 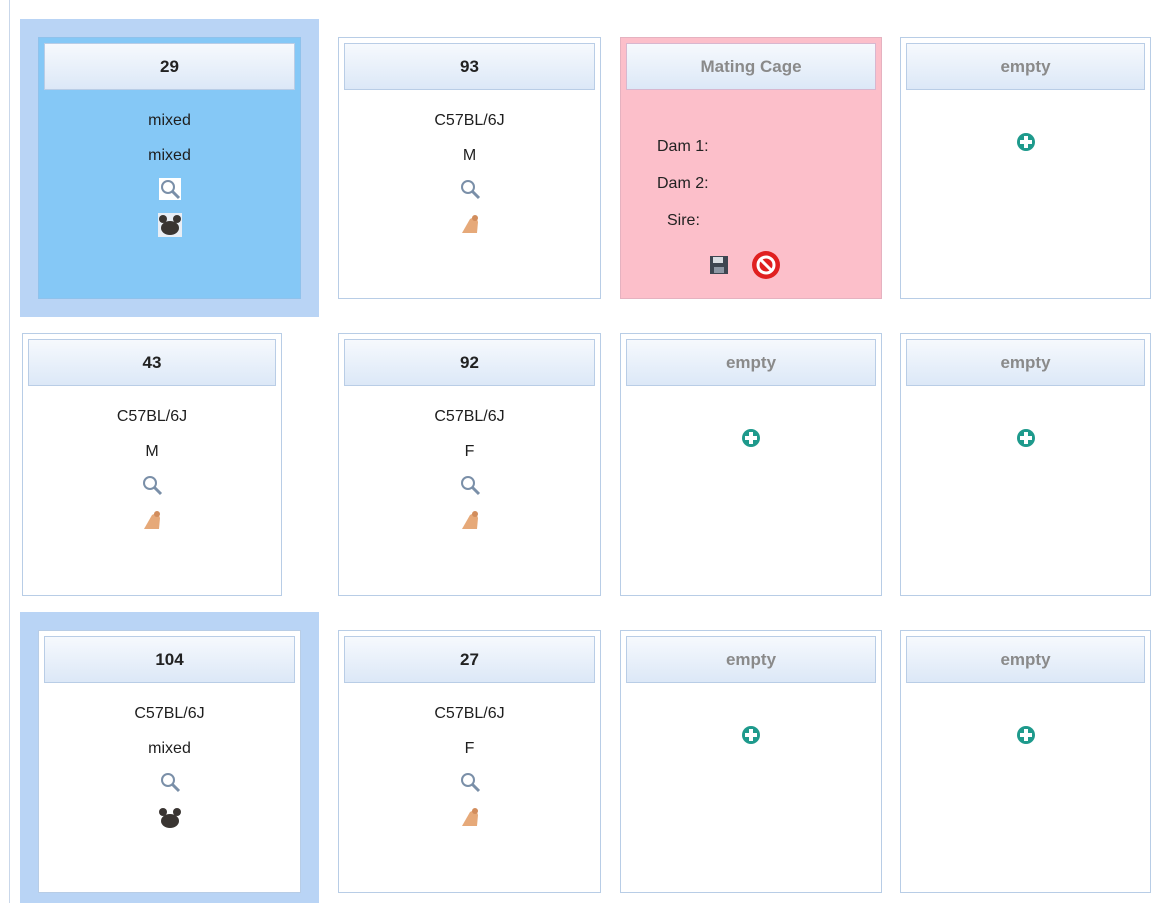 I want to click on cage-card: 43 C57BL/6J M, so click(x=152, y=464).